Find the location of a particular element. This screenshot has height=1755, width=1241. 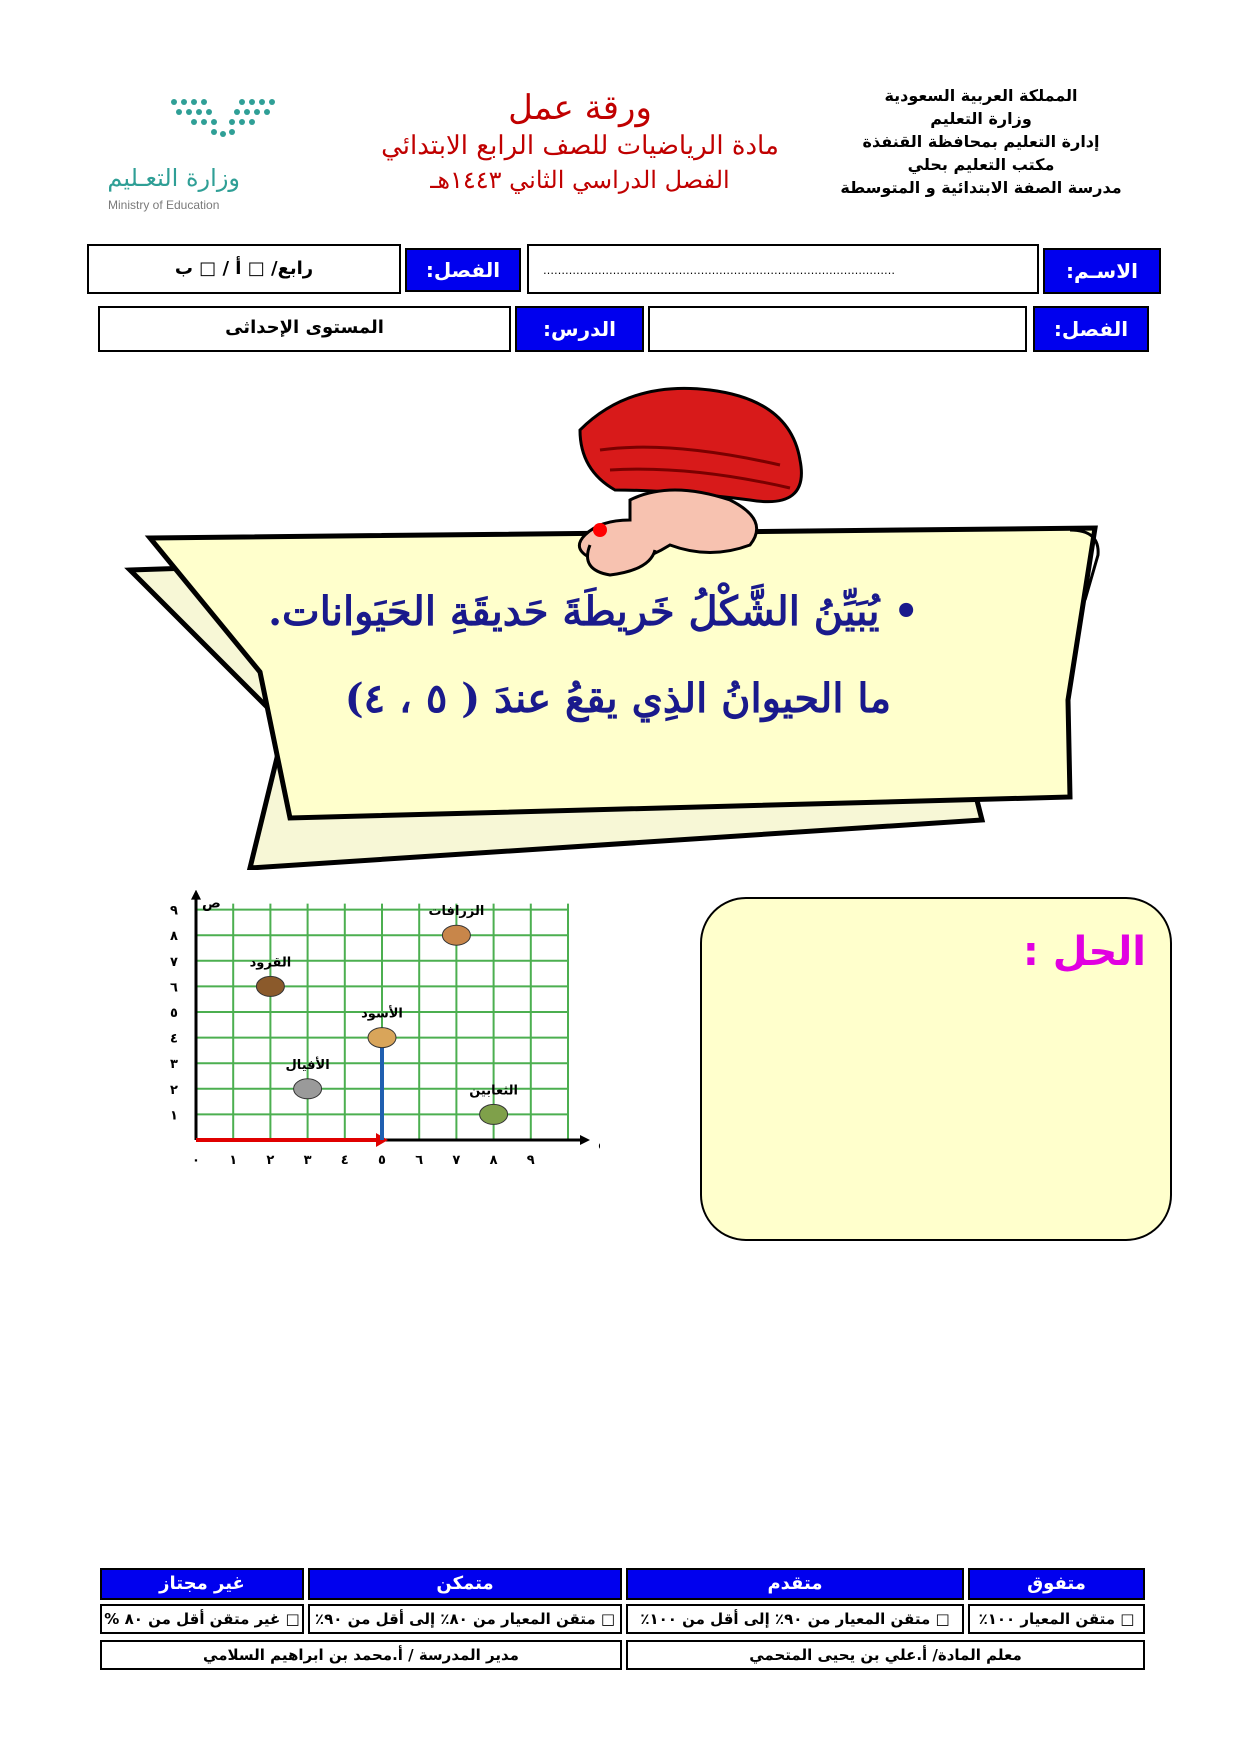

x-tick-label: ٥ is located at coordinates (382, 1160).